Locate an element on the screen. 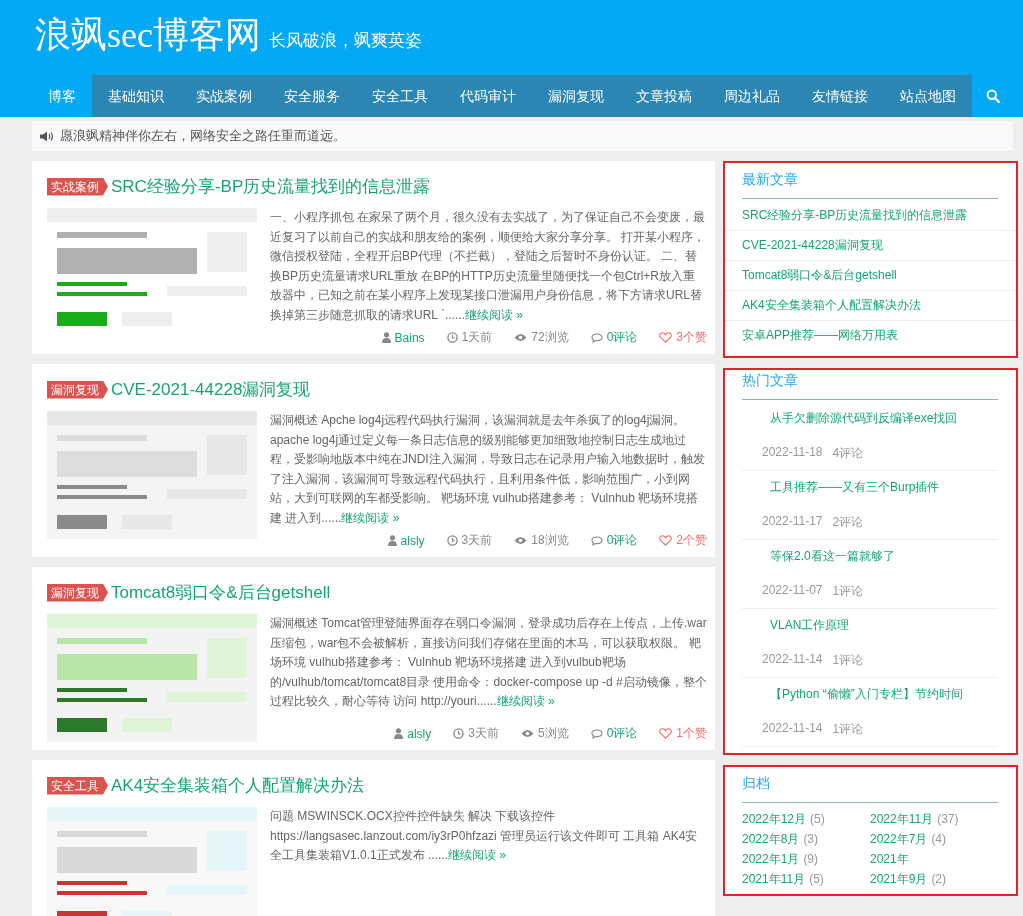  nav-item: 友情链接 is located at coordinates (840, 96).